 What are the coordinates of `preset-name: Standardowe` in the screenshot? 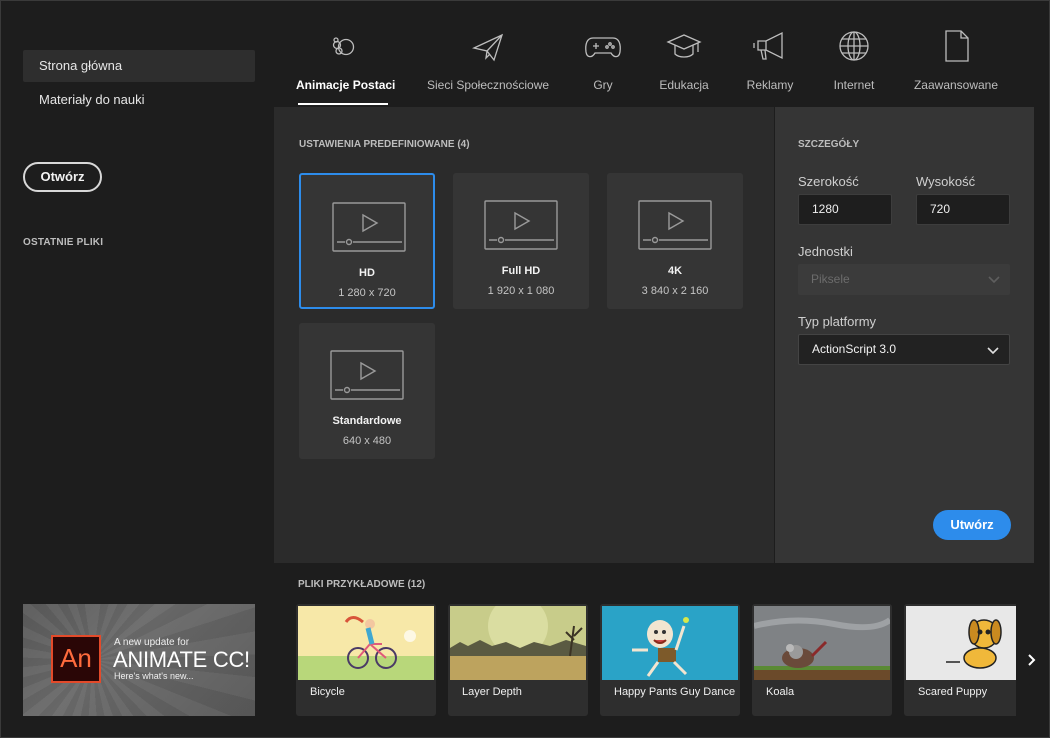 It's located at (367, 421).